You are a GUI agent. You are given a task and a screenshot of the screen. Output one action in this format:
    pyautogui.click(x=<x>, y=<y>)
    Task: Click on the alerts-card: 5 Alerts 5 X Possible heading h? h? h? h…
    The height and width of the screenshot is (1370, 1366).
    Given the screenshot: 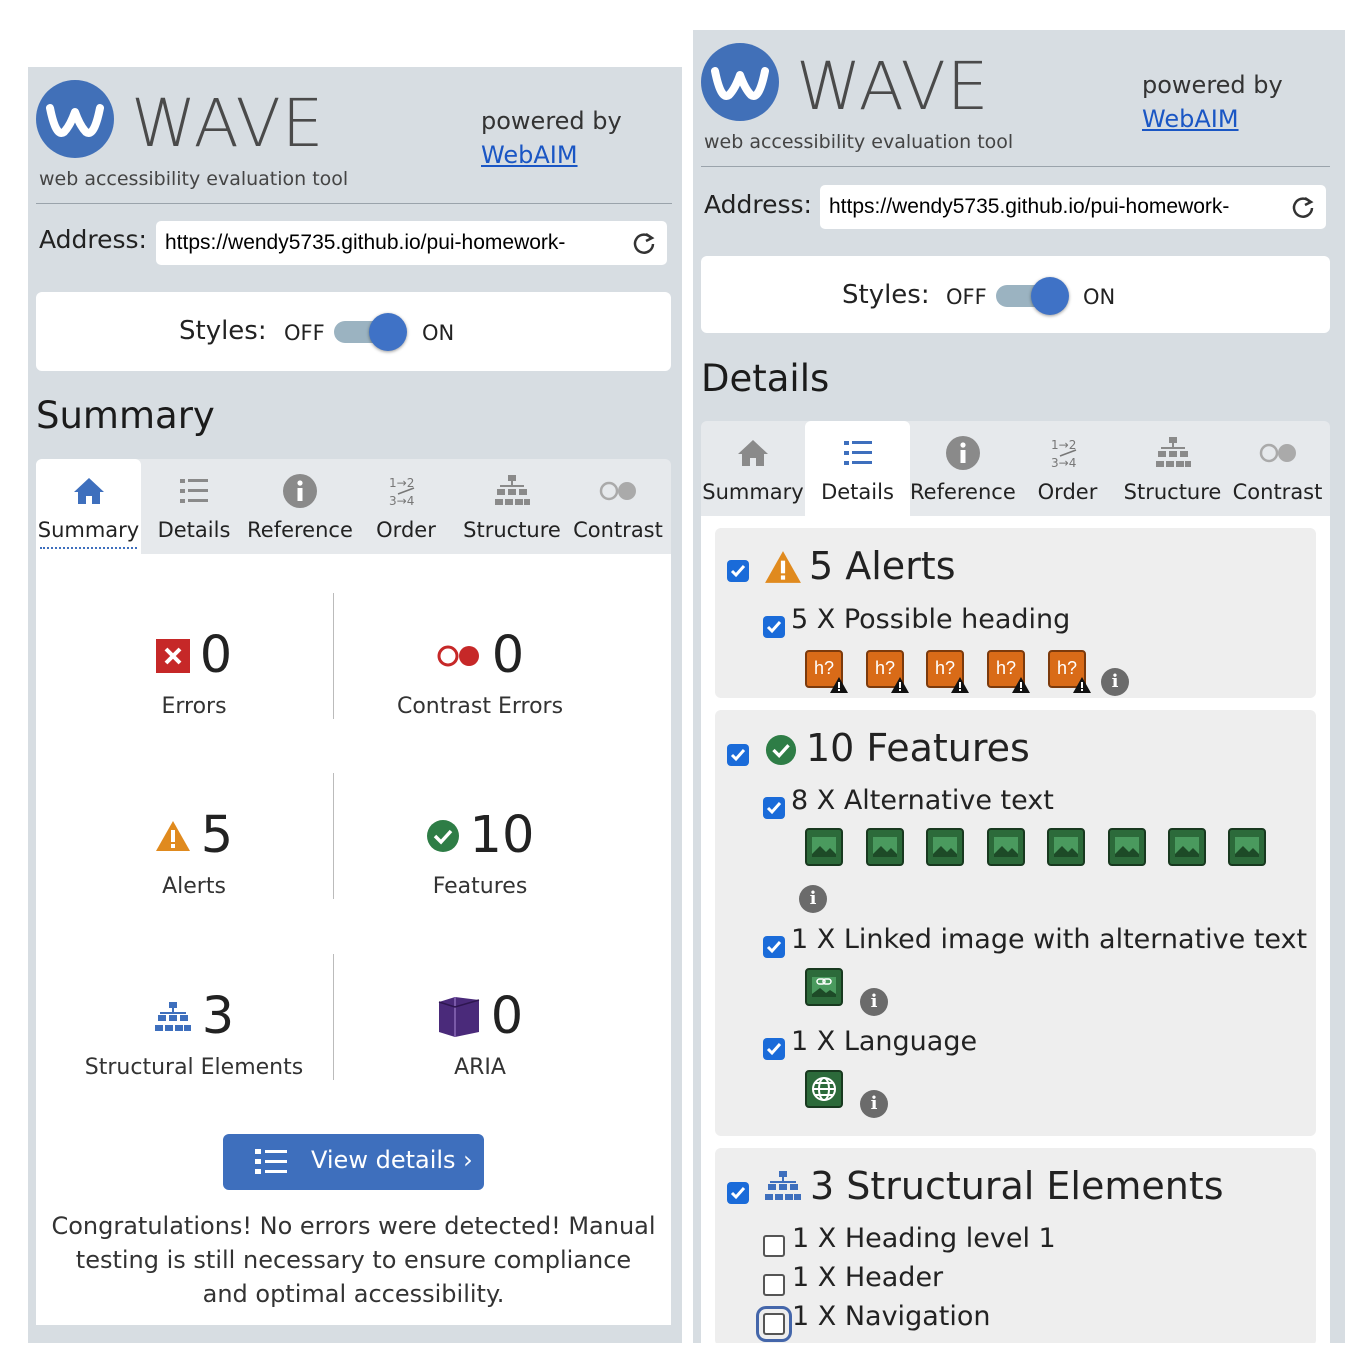 What is the action you would take?
    pyautogui.click(x=1015, y=613)
    